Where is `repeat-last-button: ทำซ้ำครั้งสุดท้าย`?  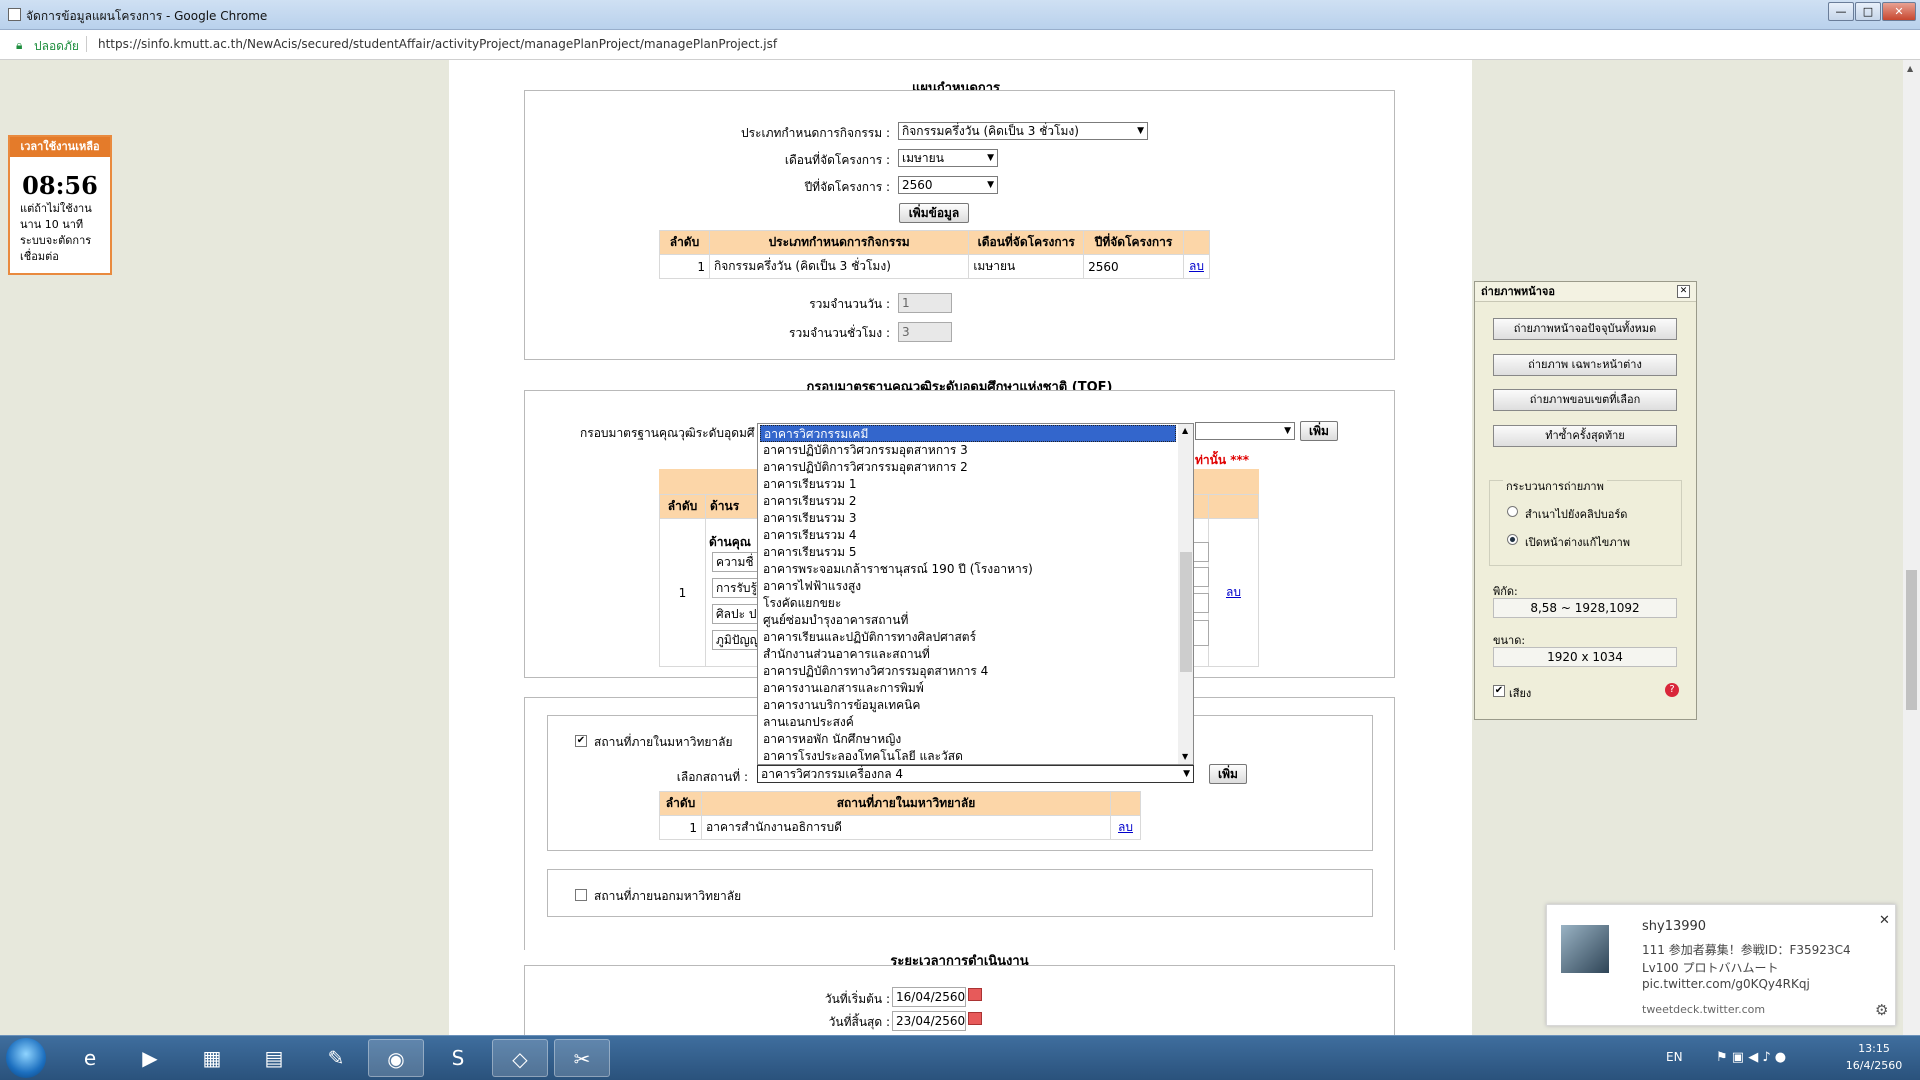 repeat-last-button: ทำซ้ำครั้งสุดท้าย is located at coordinates (1585, 436).